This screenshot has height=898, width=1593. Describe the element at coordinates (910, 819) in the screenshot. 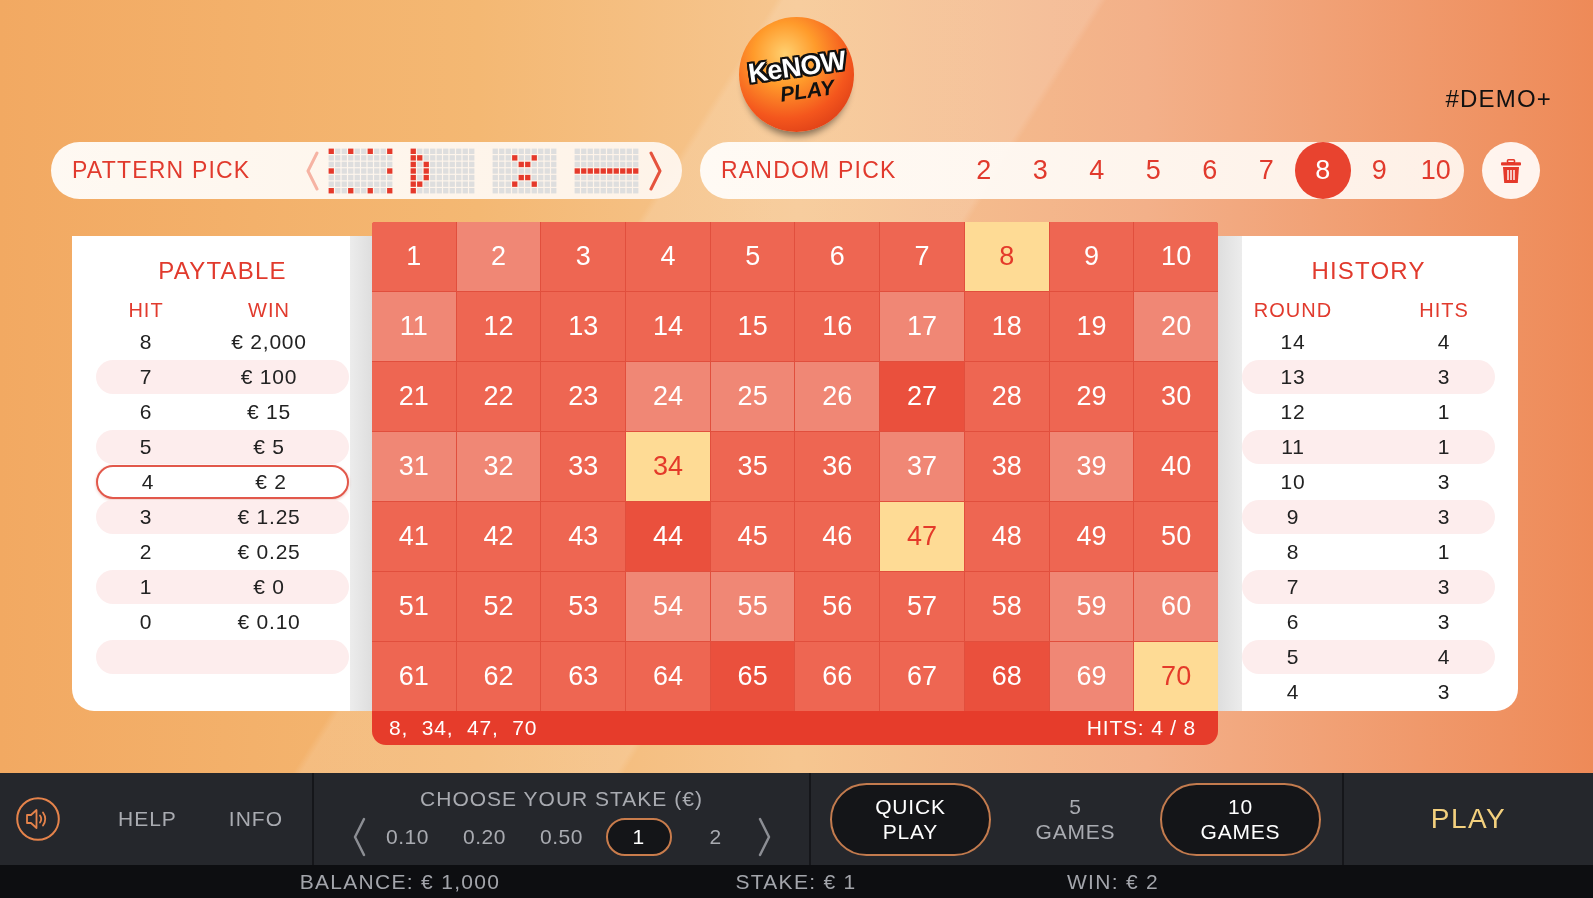

I see `play-mode-button: QUICK PLAY` at that location.